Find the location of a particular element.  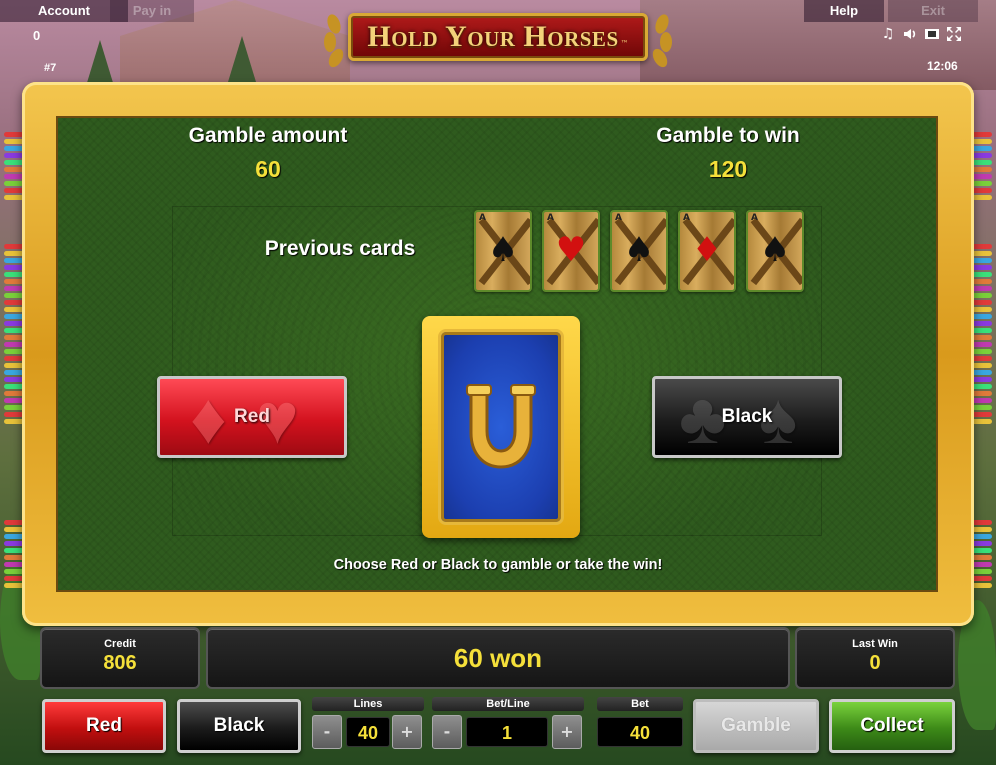

bet-label: Bet is located at coordinates (640, 704).